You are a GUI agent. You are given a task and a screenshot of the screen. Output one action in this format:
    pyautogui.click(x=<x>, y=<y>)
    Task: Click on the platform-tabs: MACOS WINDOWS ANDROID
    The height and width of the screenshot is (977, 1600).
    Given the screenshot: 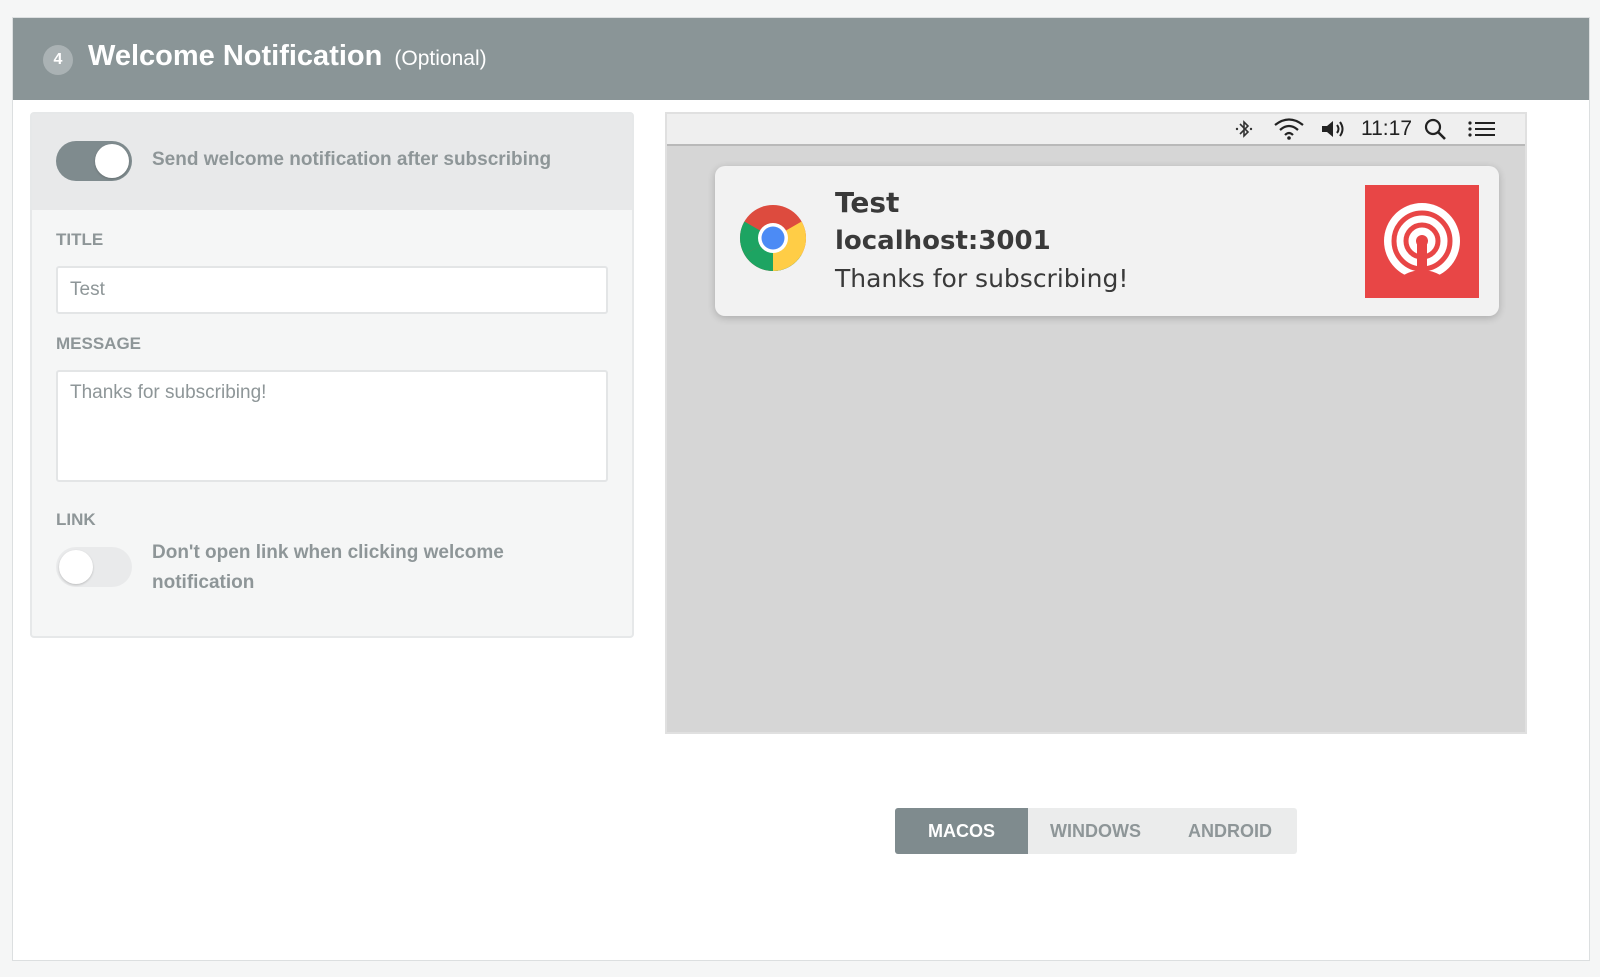 What is the action you would take?
    pyautogui.click(x=1096, y=831)
    